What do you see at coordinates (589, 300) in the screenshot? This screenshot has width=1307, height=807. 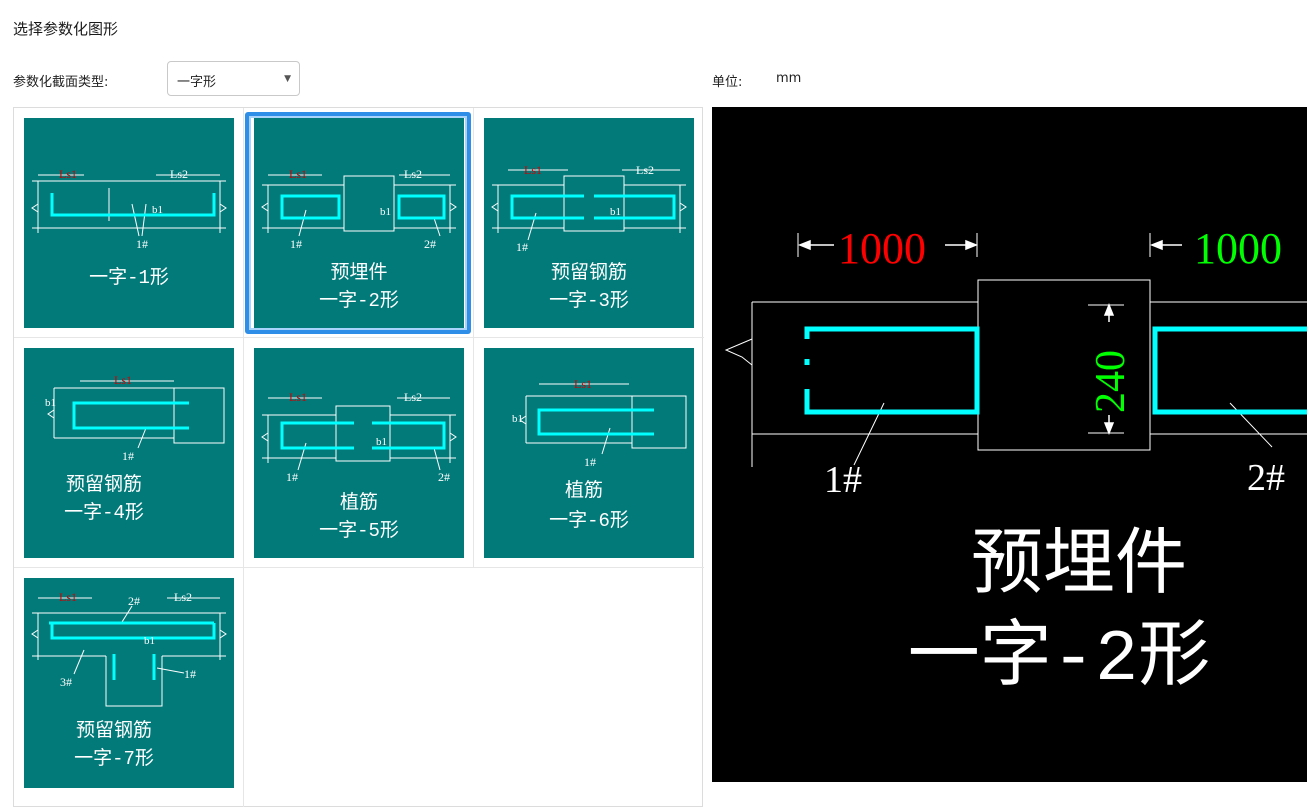 I see `shape-name: 一字-3形` at bounding box center [589, 300].